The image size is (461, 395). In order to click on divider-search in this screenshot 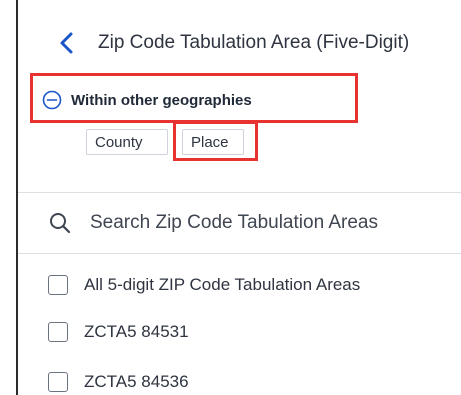, I will do `click(239, 253)`.